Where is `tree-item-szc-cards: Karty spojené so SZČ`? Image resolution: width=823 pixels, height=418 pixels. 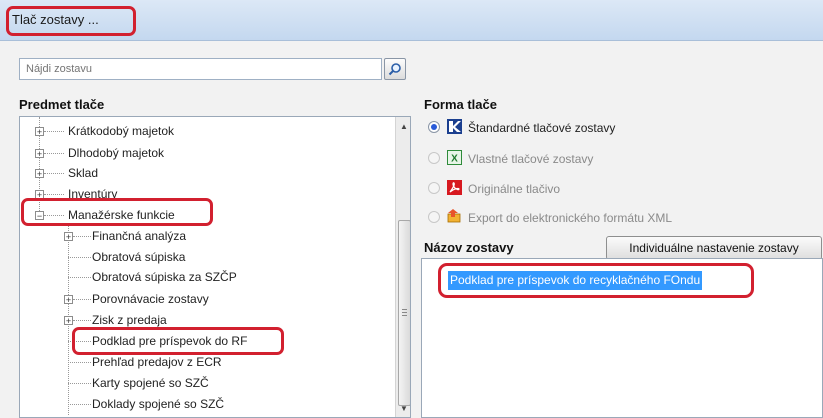
tree-item-szc-cards: Karty spojené so SZČ is located at coordinates (150, 383).